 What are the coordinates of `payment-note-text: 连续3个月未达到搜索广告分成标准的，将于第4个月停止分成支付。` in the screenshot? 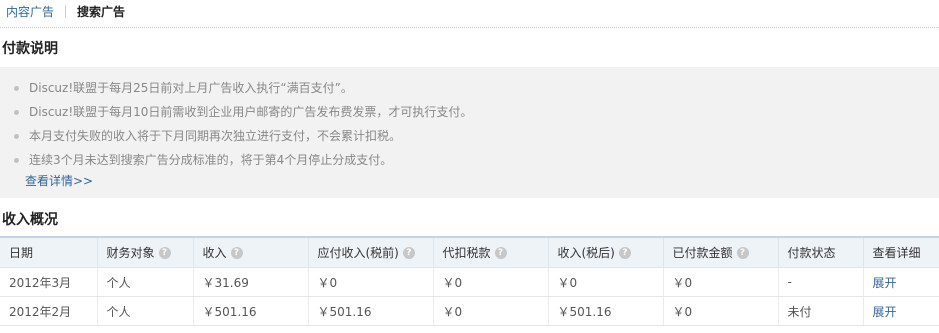 It's located at (211, 160).